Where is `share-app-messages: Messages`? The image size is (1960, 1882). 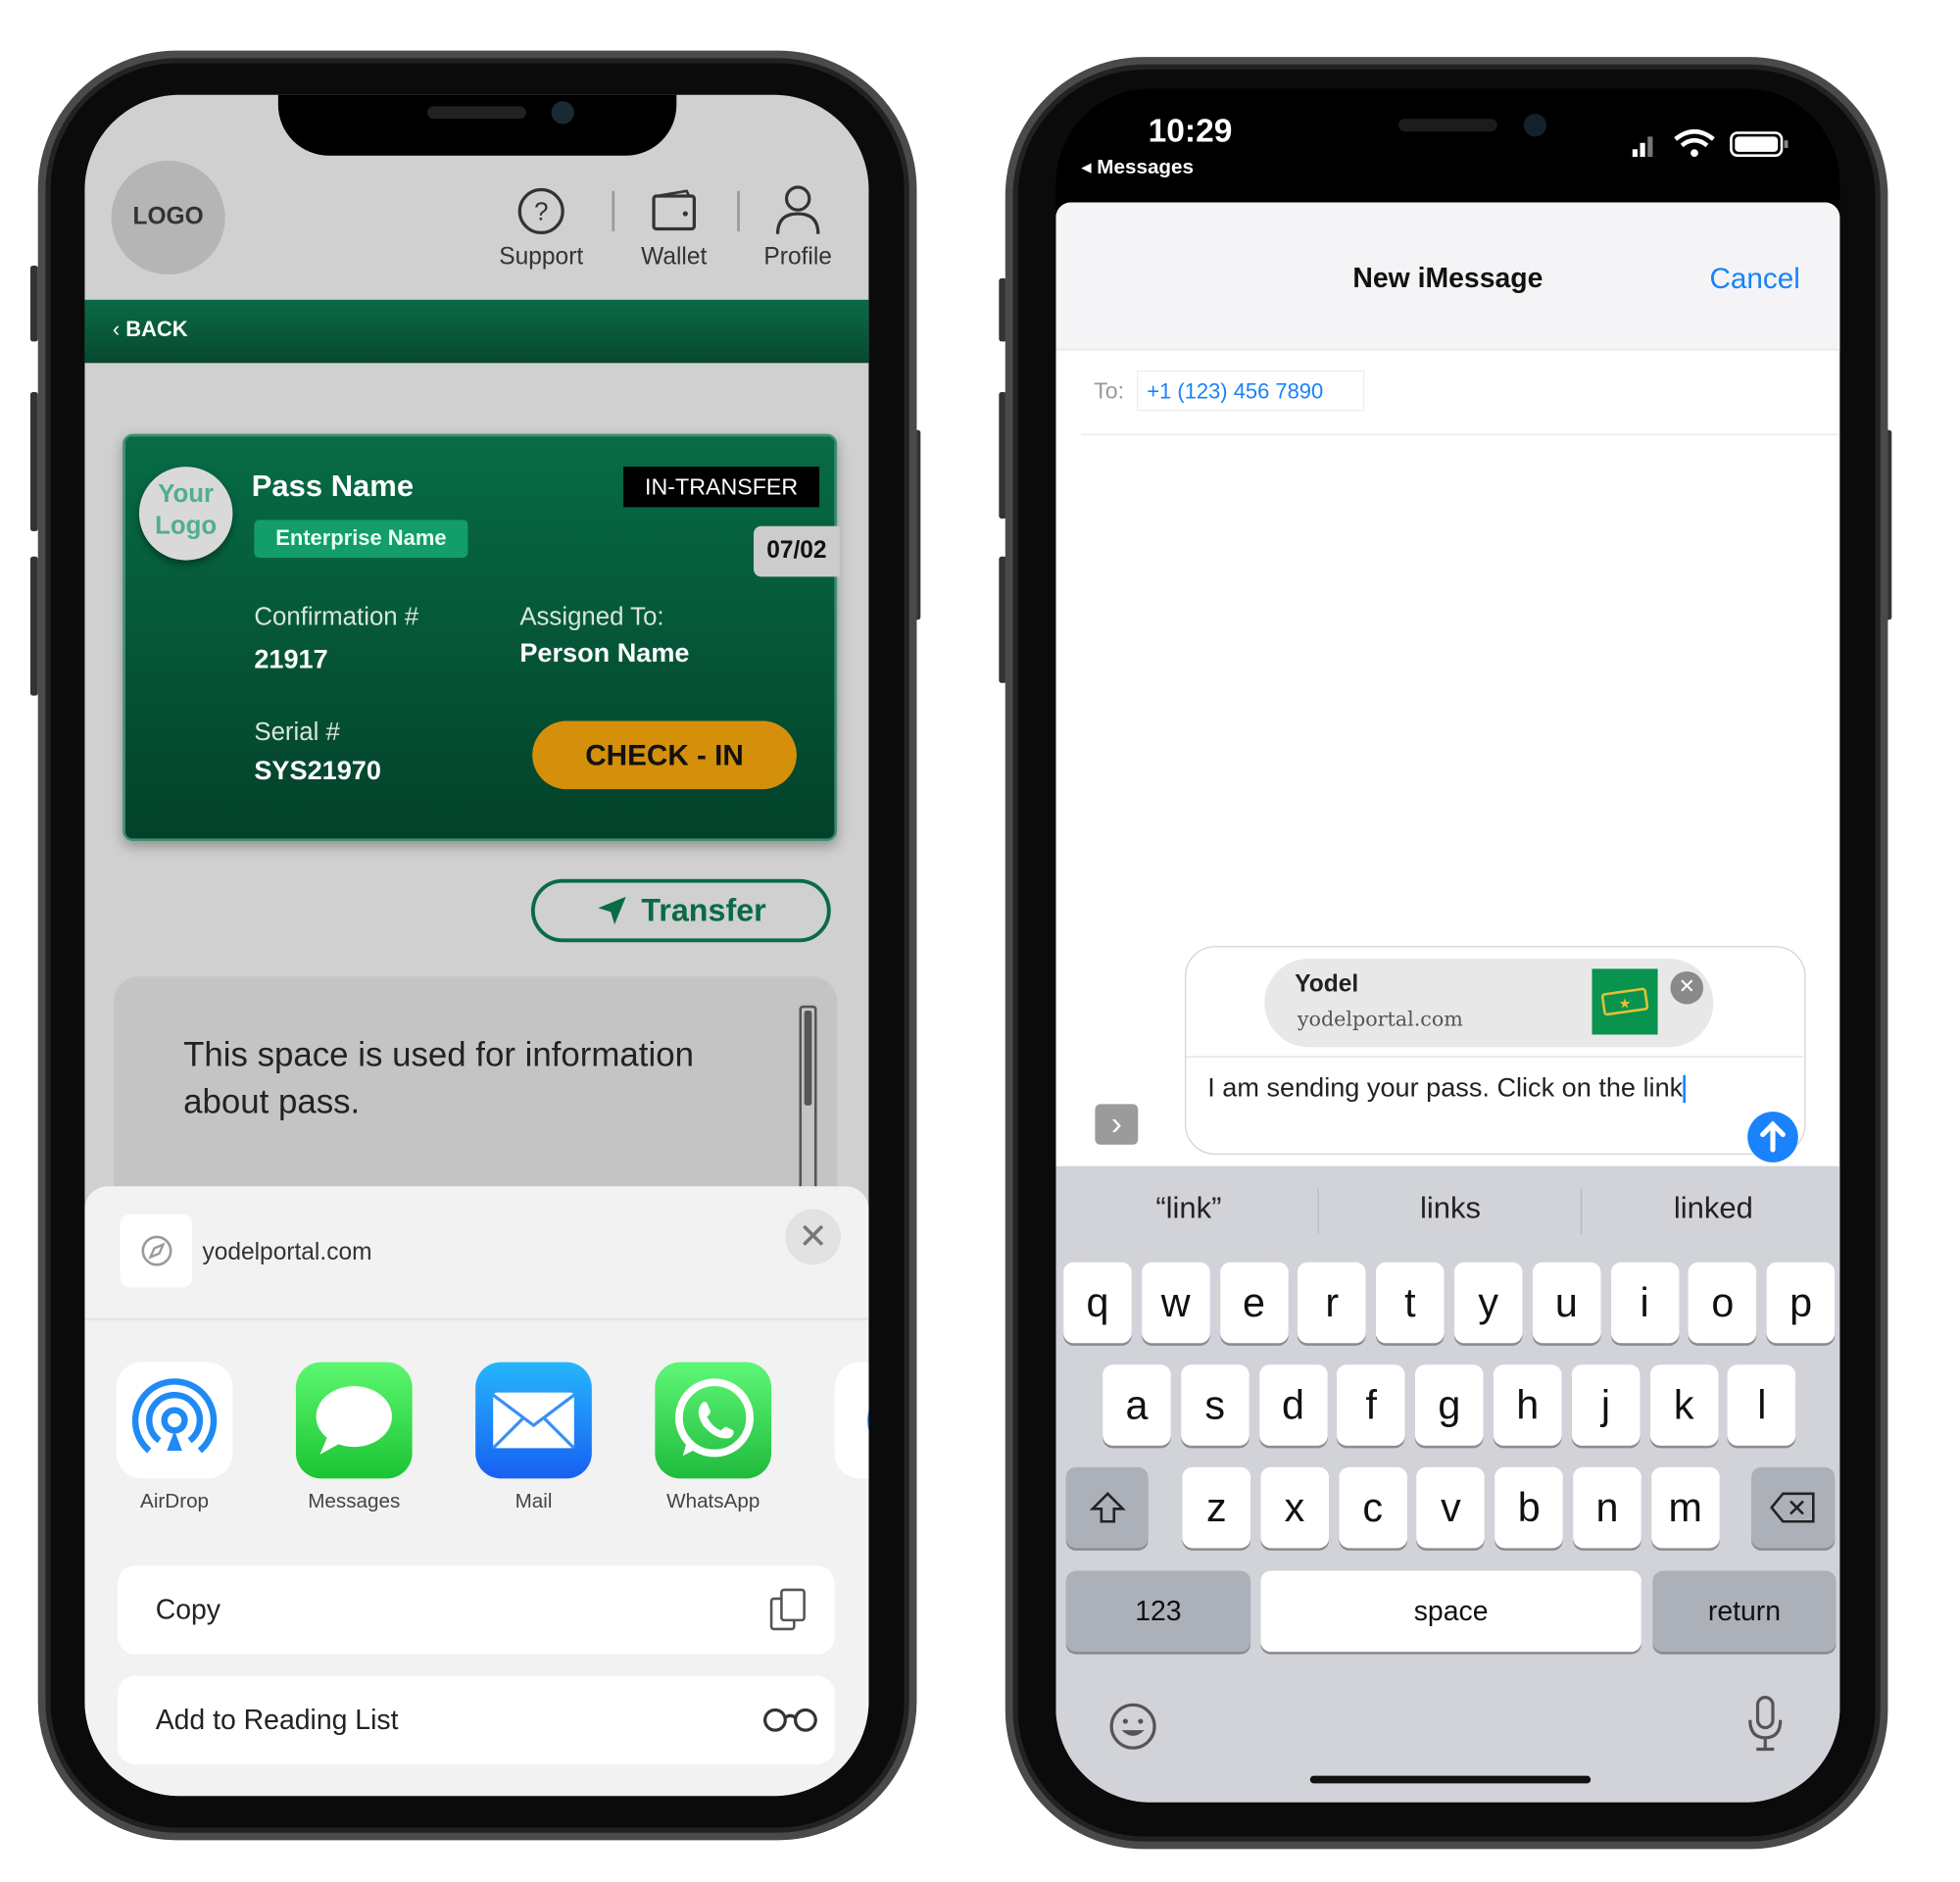 share-app-messages: Messages is located at coordinates (354, 1438).